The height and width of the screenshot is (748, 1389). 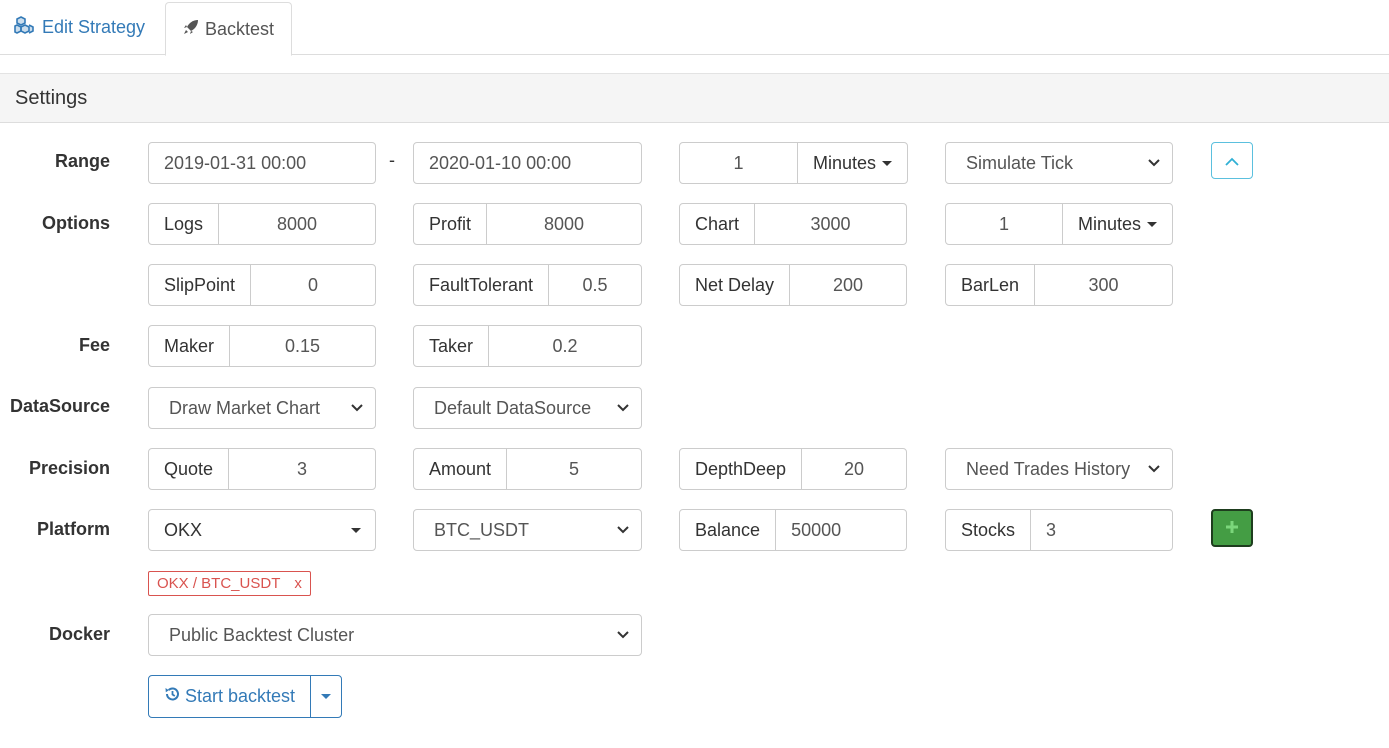 What do you see at coordinates (239, 28) in the screenshot?
I see `tab-backtest-label: Backtest` at bounding box center [239, 28].